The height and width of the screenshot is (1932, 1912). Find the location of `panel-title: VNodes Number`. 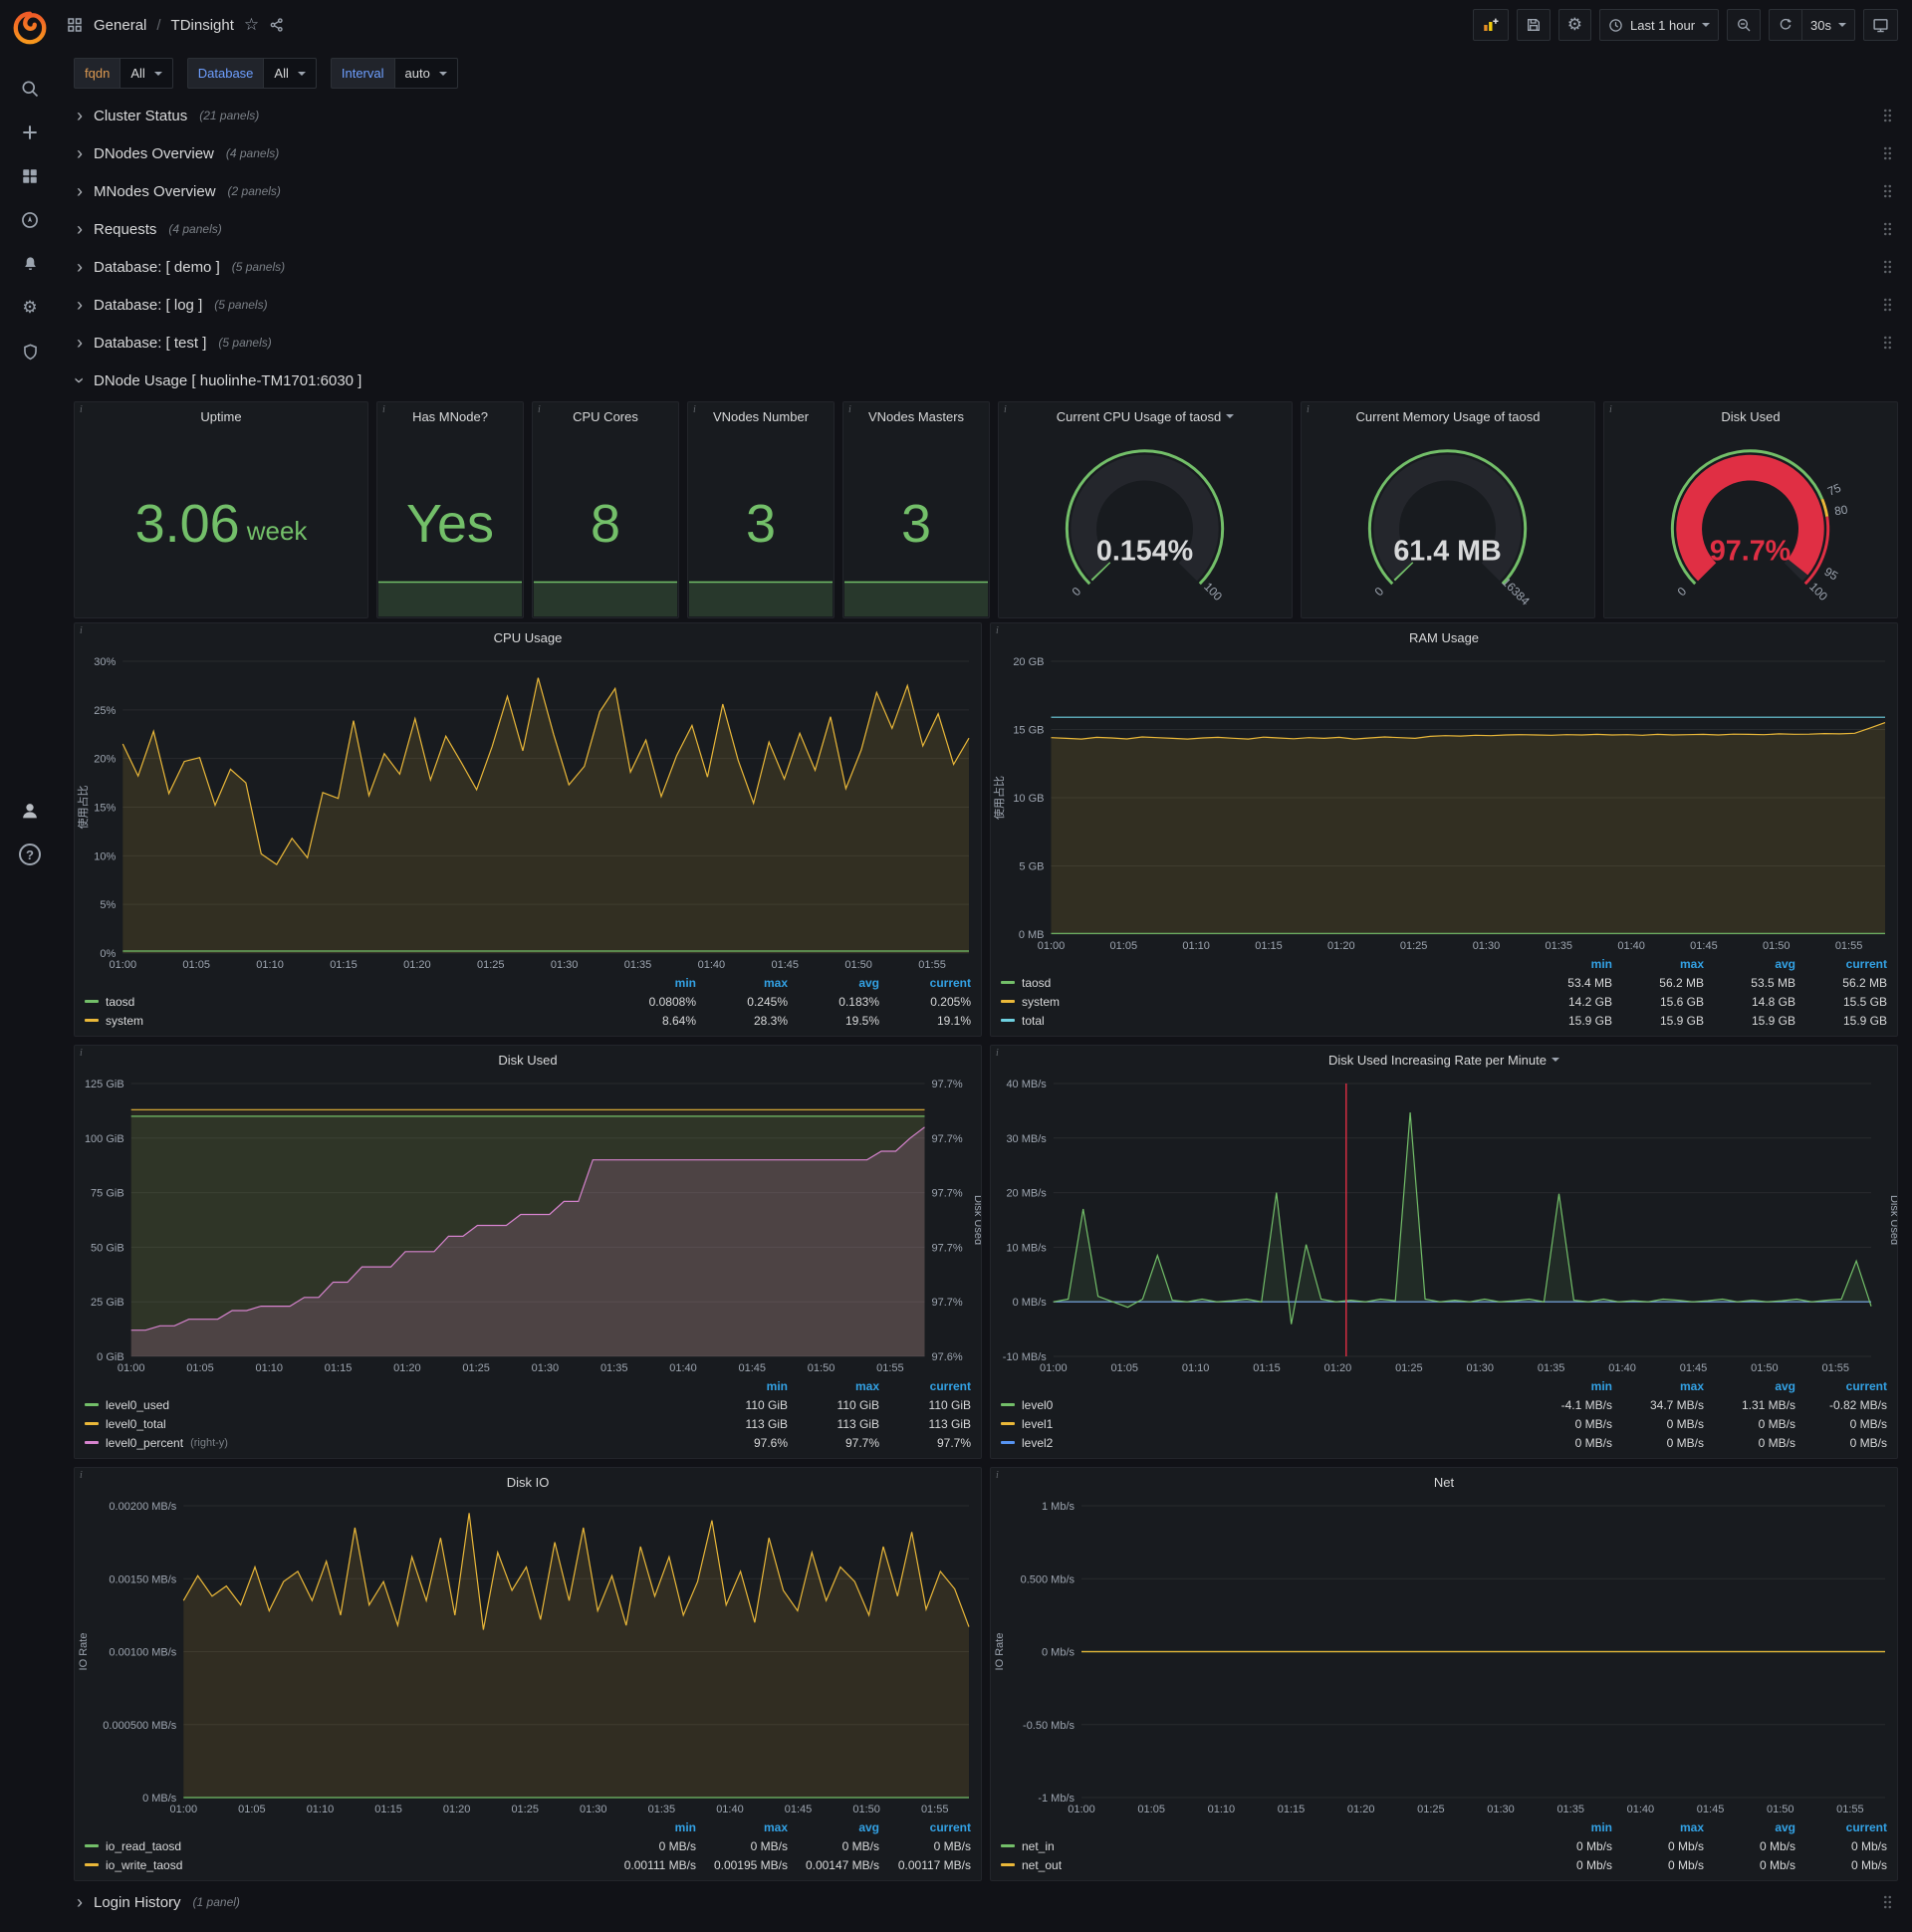

panel-title: VNodes Number is located at coordinates (761, 416).